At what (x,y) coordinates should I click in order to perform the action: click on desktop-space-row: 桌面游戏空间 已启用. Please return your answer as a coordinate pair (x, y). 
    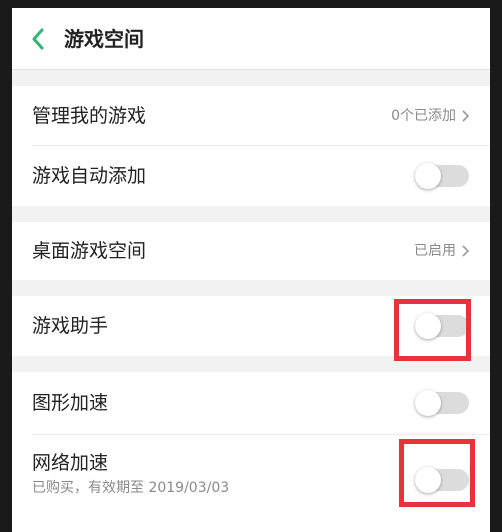
    Looking at the image, I should click on (251, 251).